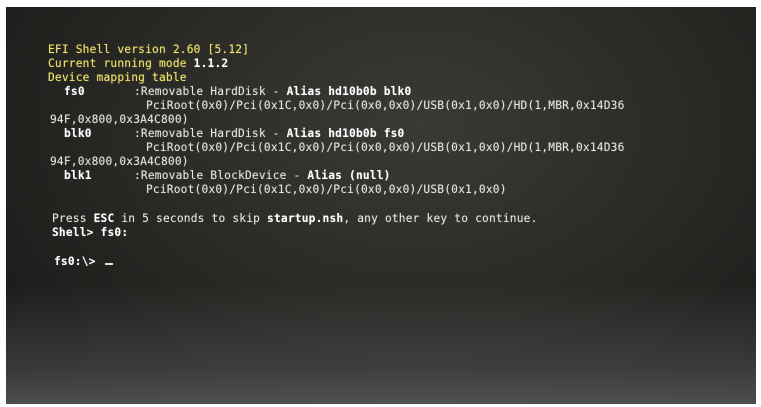 This screenshot has height=407, width=761. Describe the element at coordinates (305, 218) in the screenshot. I see `startup-script-name: startup.nsh` at that location.